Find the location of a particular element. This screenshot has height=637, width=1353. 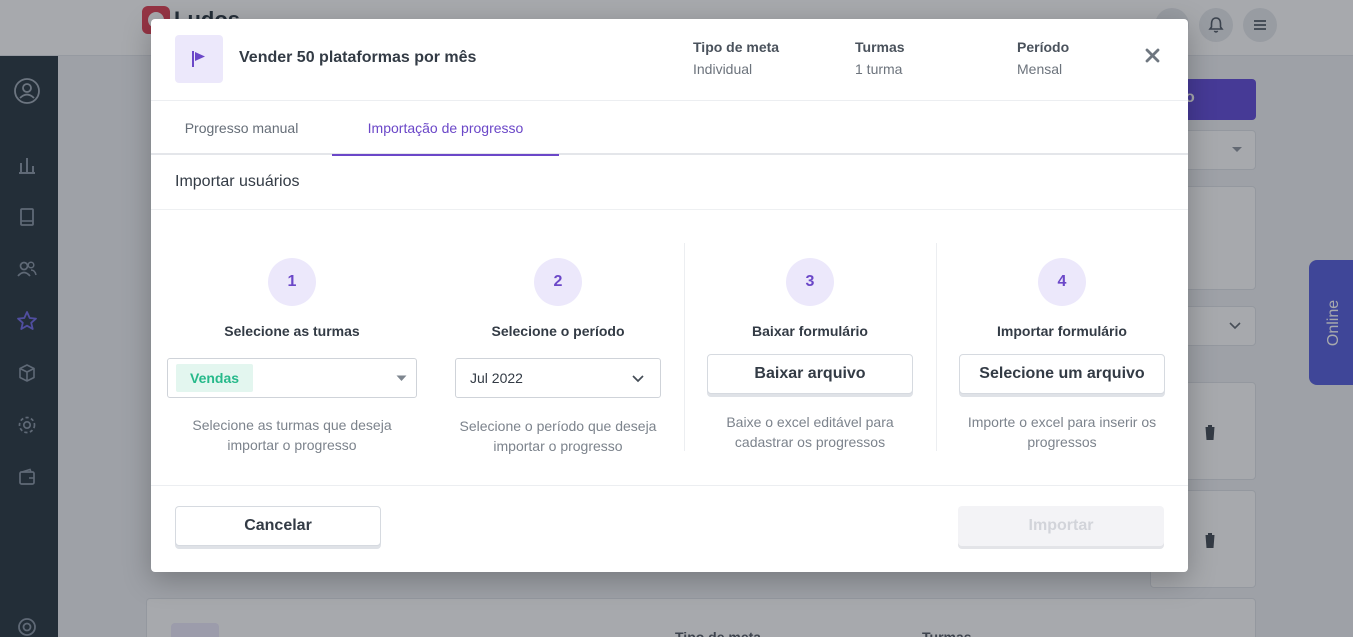

select-file-button: Selecione um arquivo is located at coordinates (1062, 374).